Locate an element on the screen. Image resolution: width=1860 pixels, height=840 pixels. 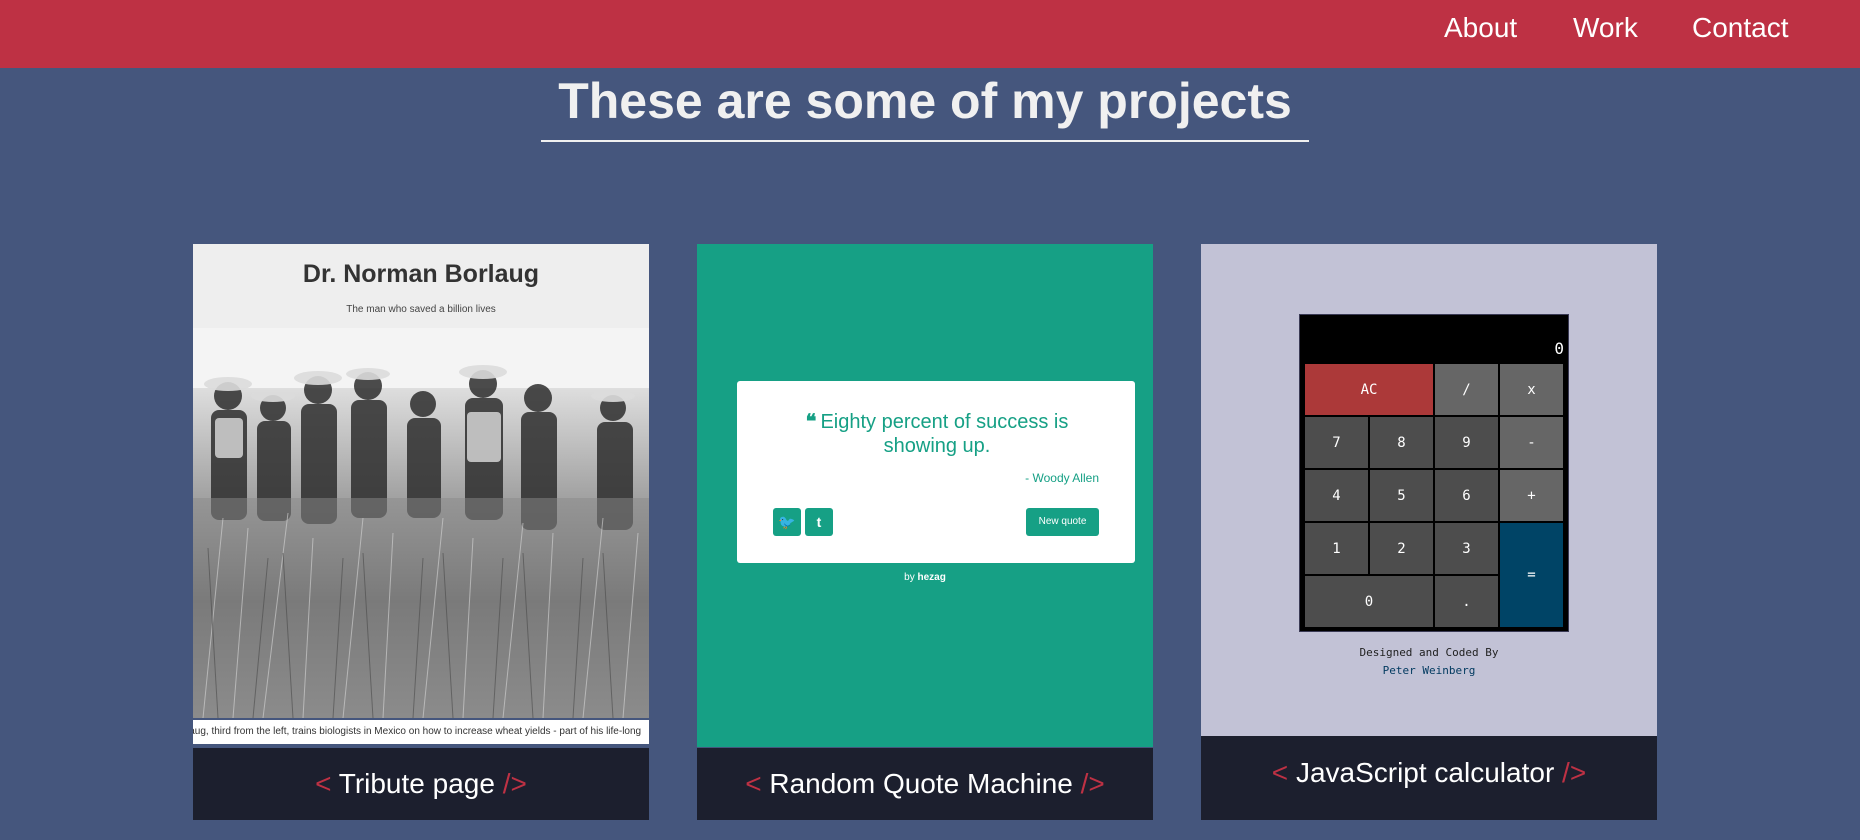
quote-author: - Woody Allen is located at coordinates (1062, 478).